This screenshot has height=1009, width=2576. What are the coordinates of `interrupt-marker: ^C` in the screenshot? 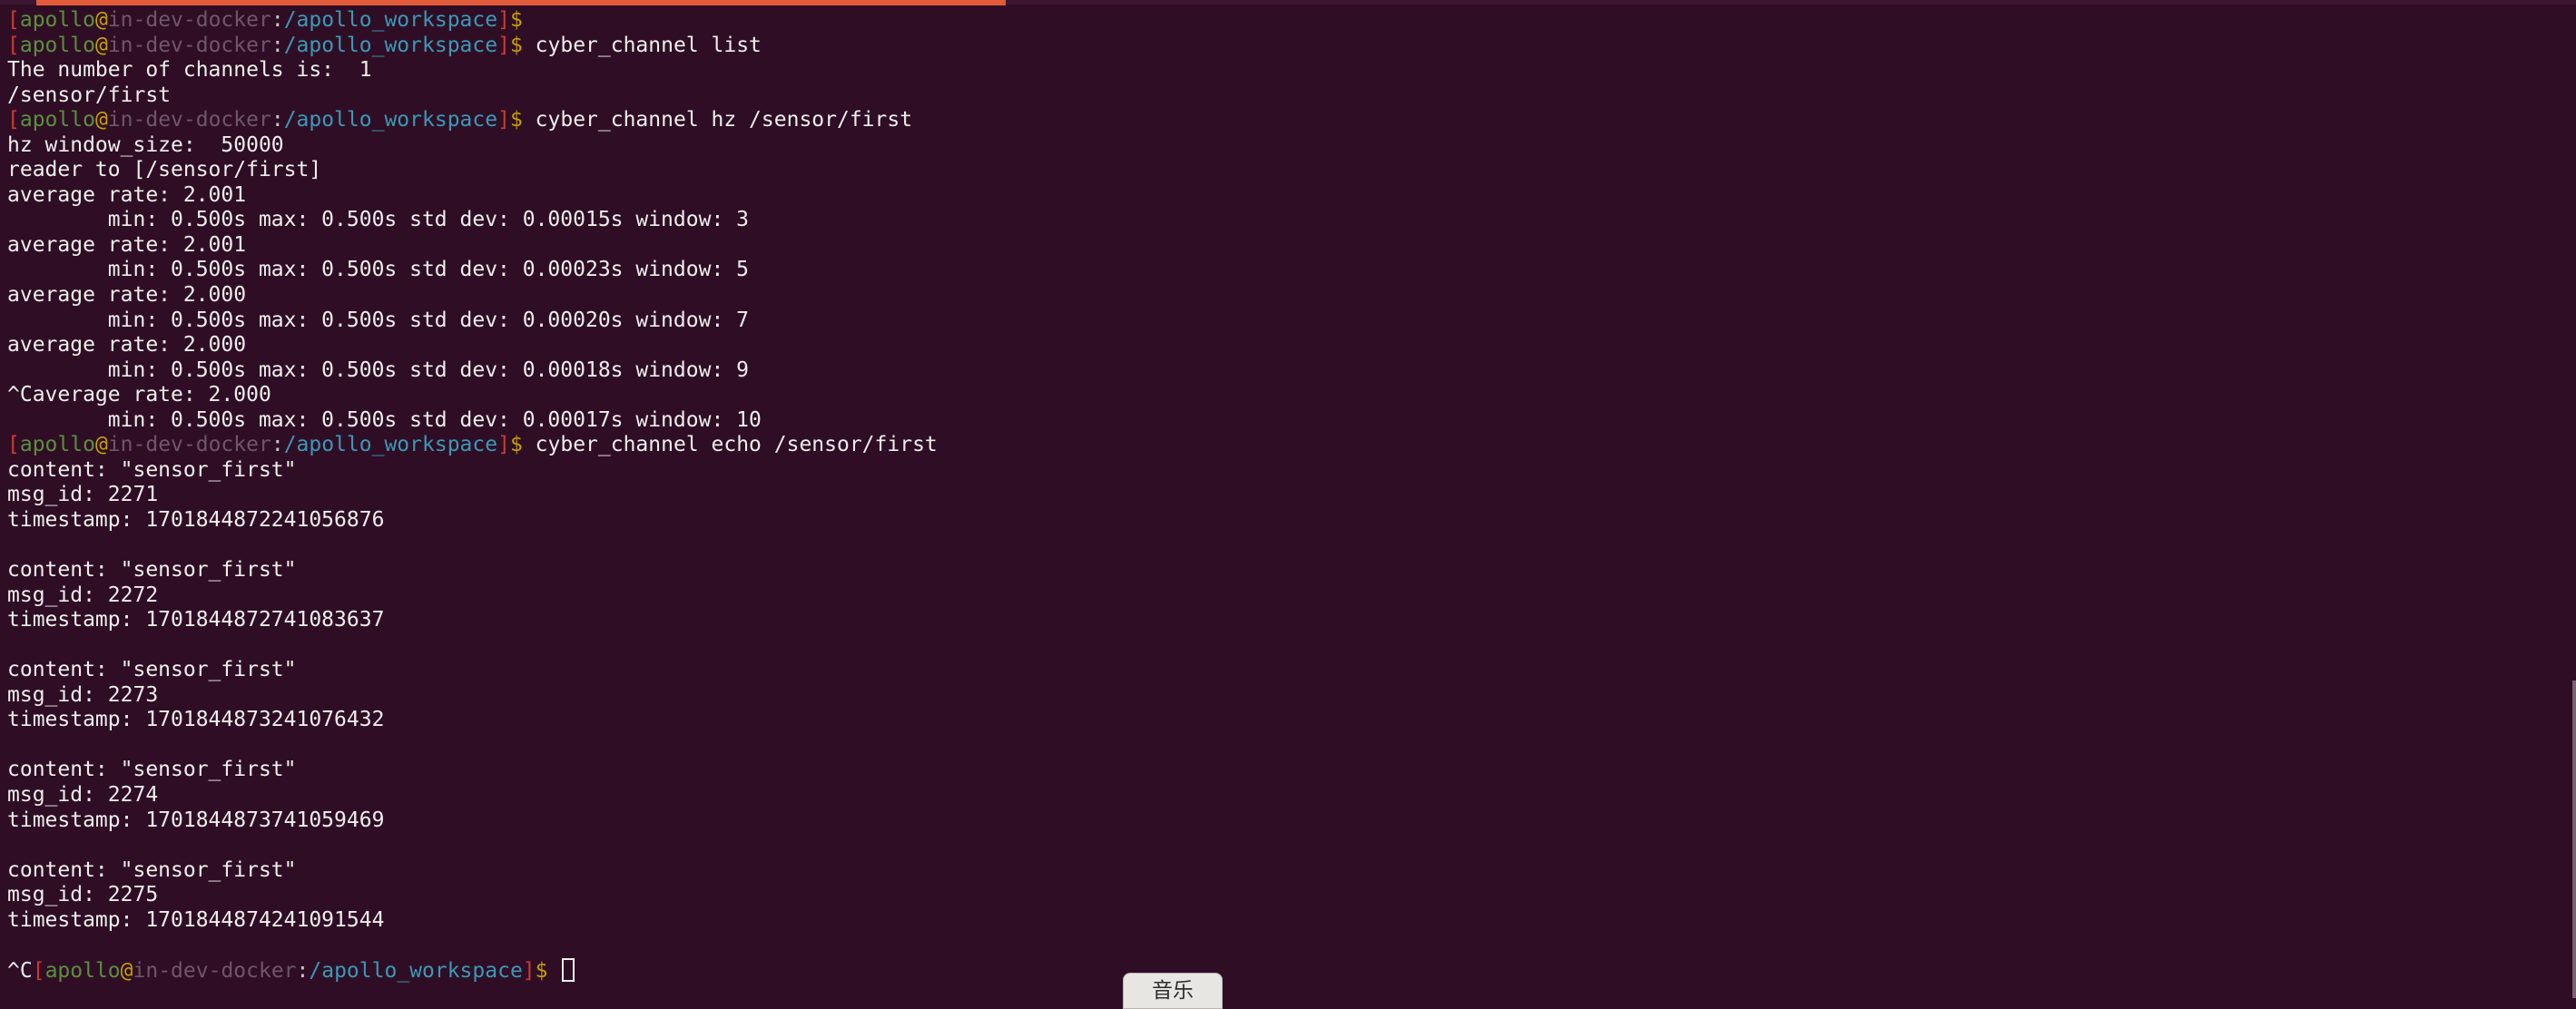 It's located at (20, 970).